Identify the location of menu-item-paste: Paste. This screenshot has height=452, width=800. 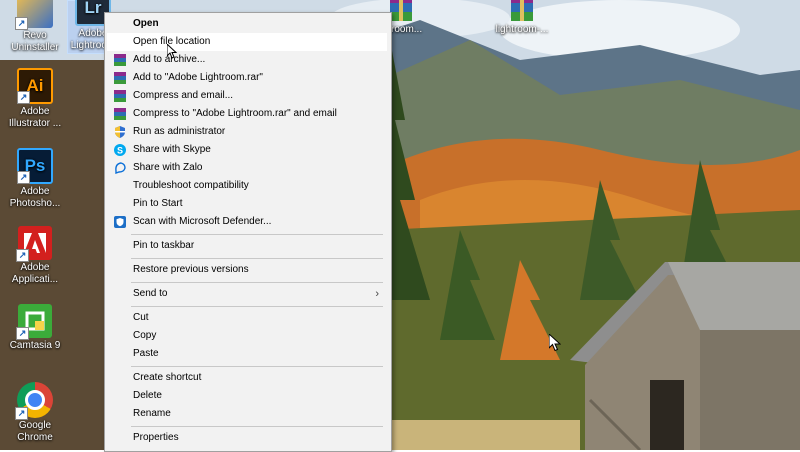
(247, 354).